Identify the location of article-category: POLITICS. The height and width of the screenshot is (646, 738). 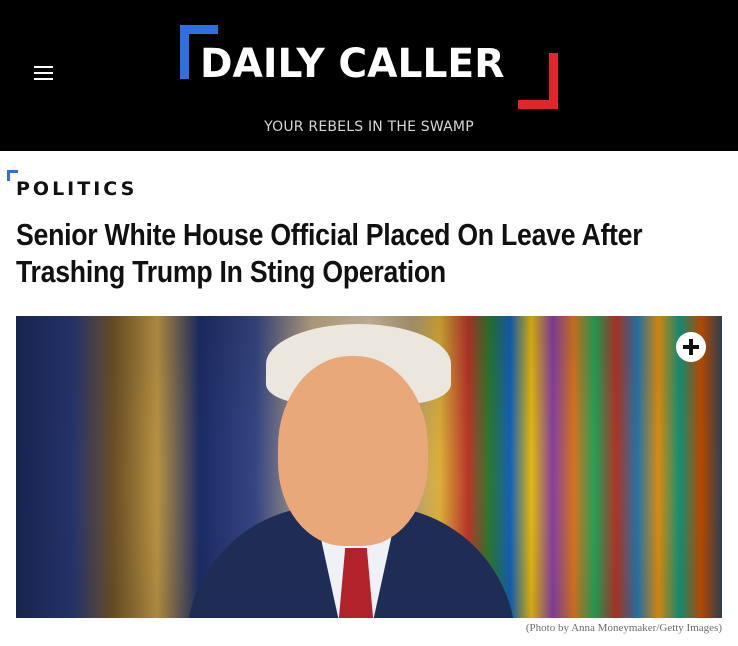
(76, 189).